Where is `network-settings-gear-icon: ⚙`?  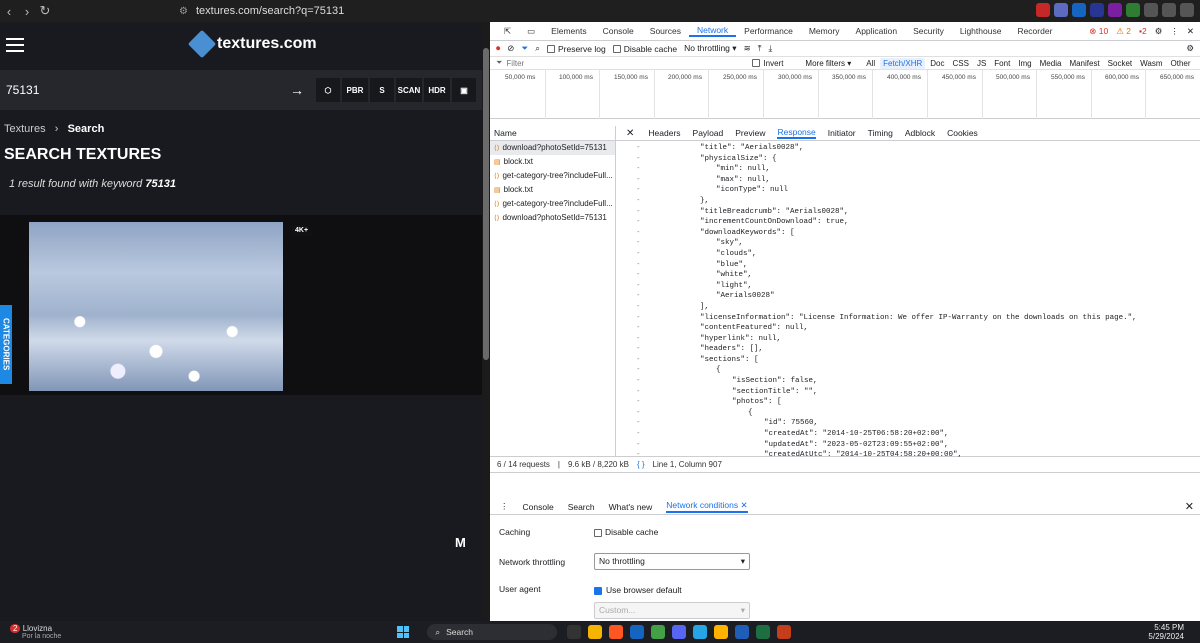
network-settings-gear-icon: ⚙ is located at coordinates (1190, 48).